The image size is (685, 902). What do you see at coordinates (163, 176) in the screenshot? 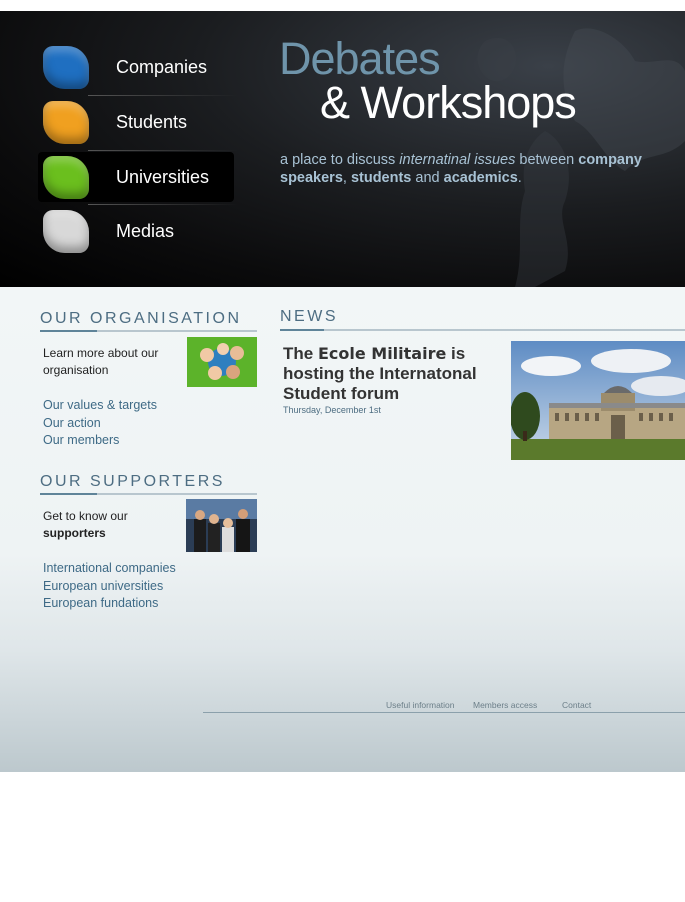
I see `nav-label: Universities` at bounding box center [163, 176].